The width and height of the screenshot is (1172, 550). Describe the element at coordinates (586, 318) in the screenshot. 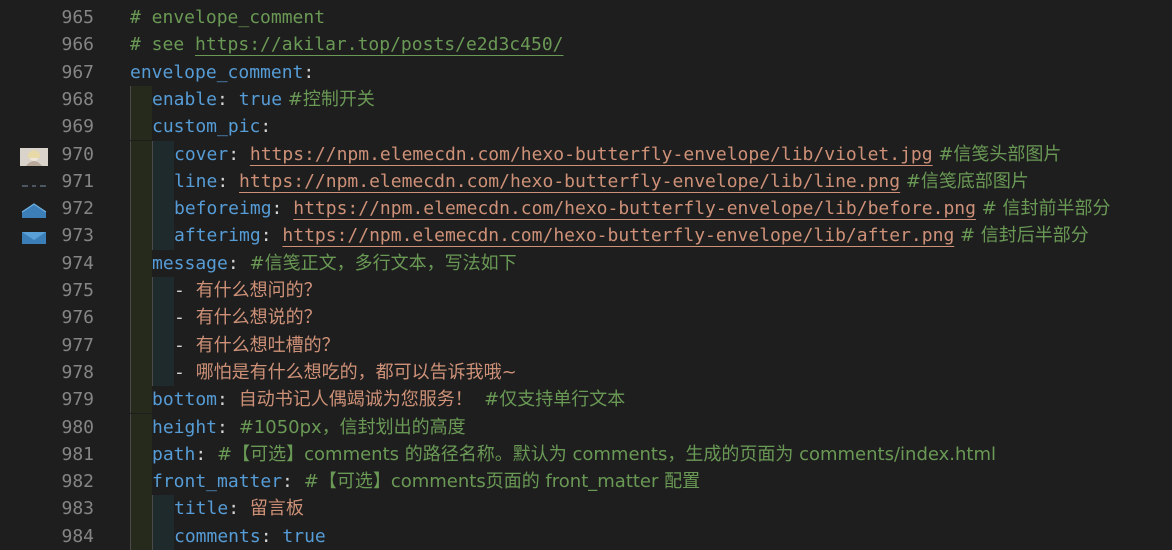

I see `code-line: 976 - 有什么想说的？` at that location.